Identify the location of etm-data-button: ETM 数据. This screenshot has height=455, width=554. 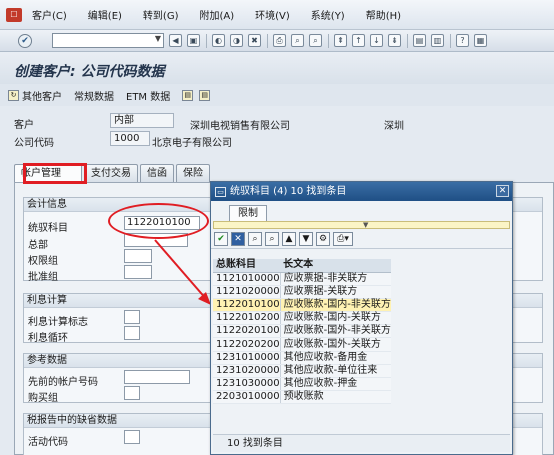
(148, 95).